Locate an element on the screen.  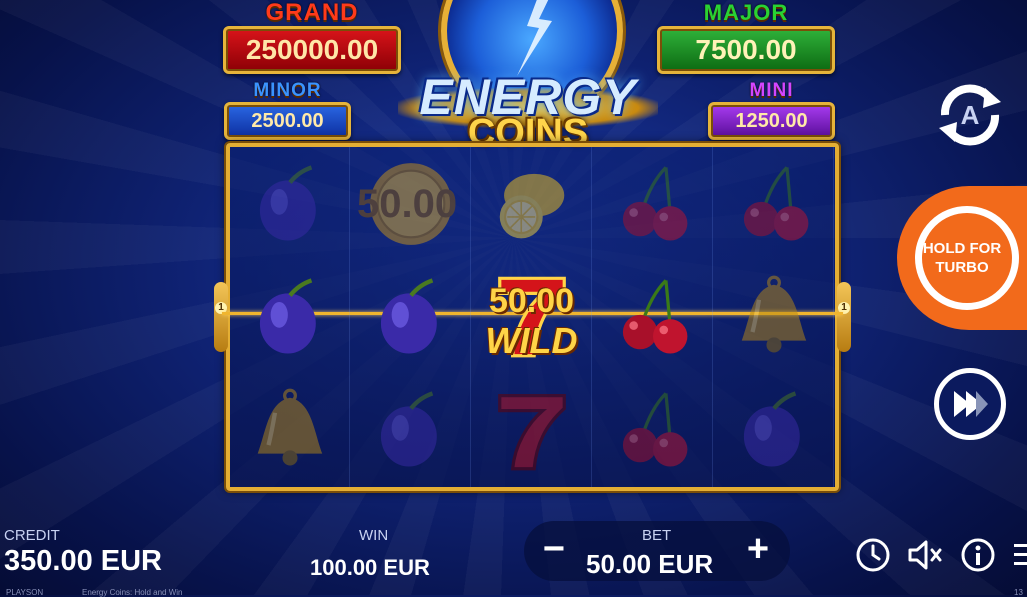
speaker-muted-icon is located at coordinates (925, 555).